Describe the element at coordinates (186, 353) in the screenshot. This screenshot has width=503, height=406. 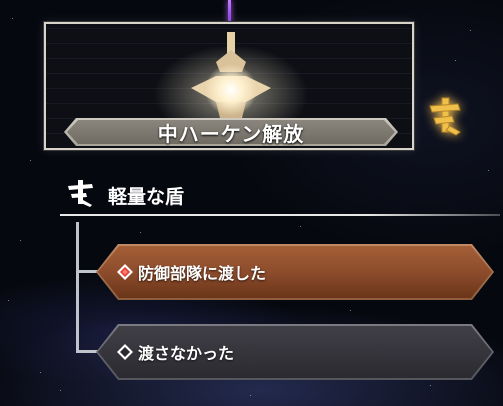
I see `option-label: 渡さなかった` at that location.